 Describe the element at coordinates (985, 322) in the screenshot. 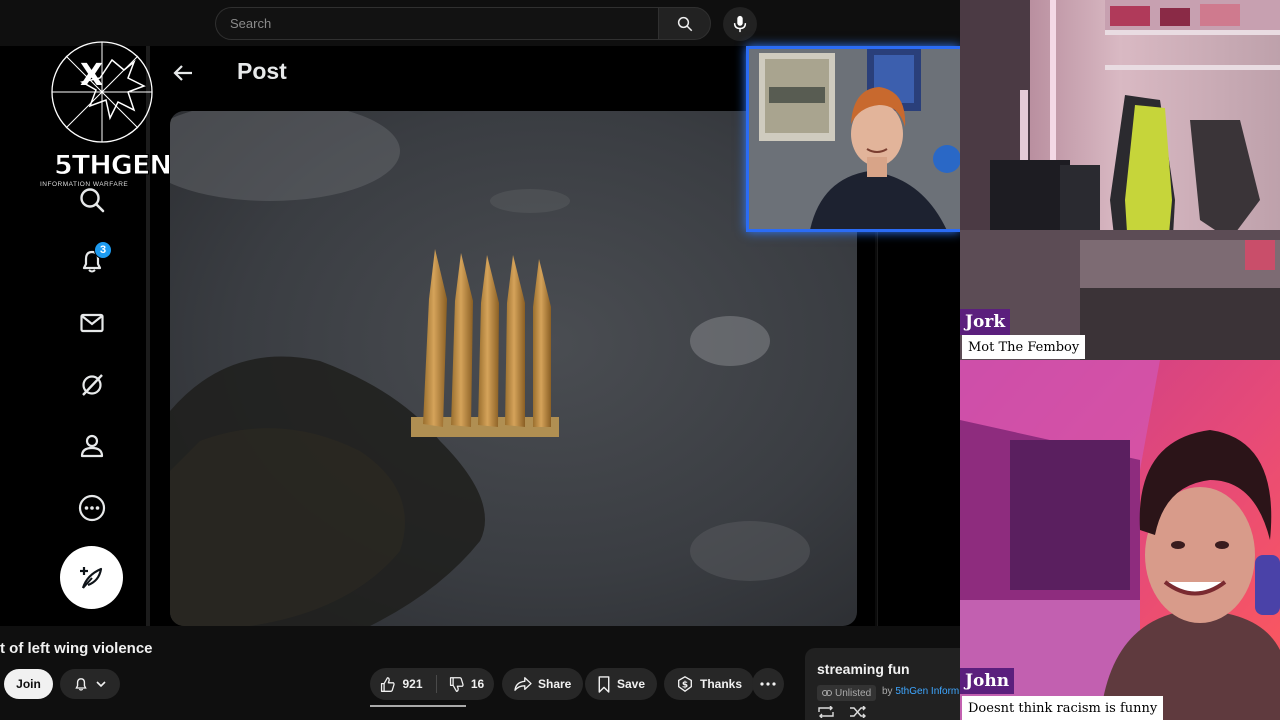

I see `jork-name-tag: Jork` at that location.